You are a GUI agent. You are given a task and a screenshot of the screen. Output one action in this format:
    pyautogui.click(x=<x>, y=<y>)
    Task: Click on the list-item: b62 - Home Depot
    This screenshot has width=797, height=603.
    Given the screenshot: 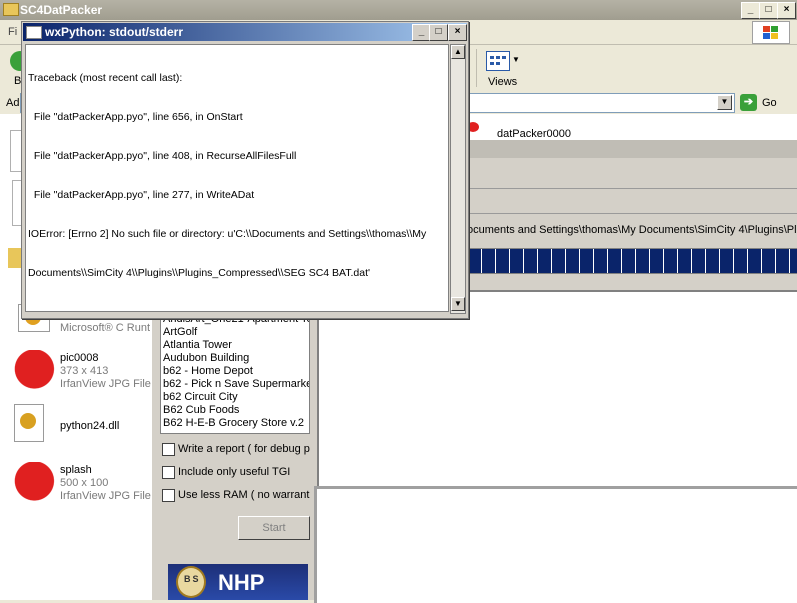 What is the action you would take?
    pyautogui.click(x=235, y=371)
    